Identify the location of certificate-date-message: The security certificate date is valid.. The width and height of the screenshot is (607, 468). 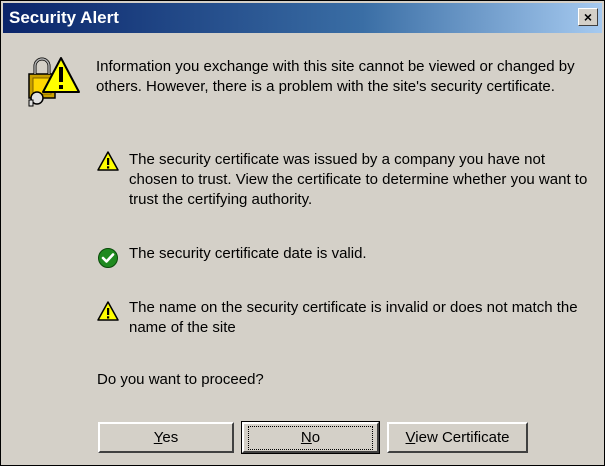
(248, 253).